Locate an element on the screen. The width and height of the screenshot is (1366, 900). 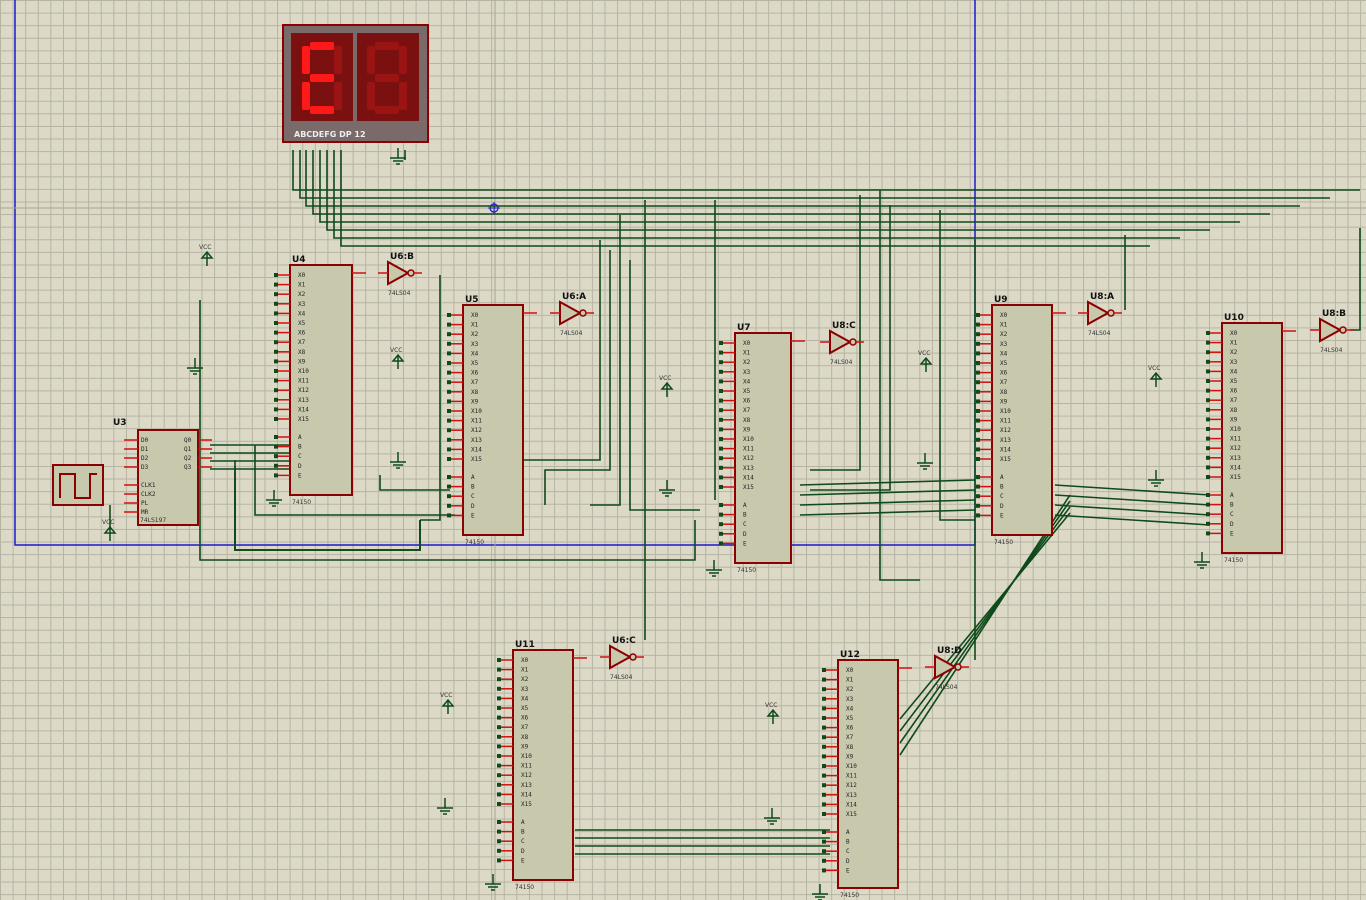
clock-source is located at coordinates (78, 485).